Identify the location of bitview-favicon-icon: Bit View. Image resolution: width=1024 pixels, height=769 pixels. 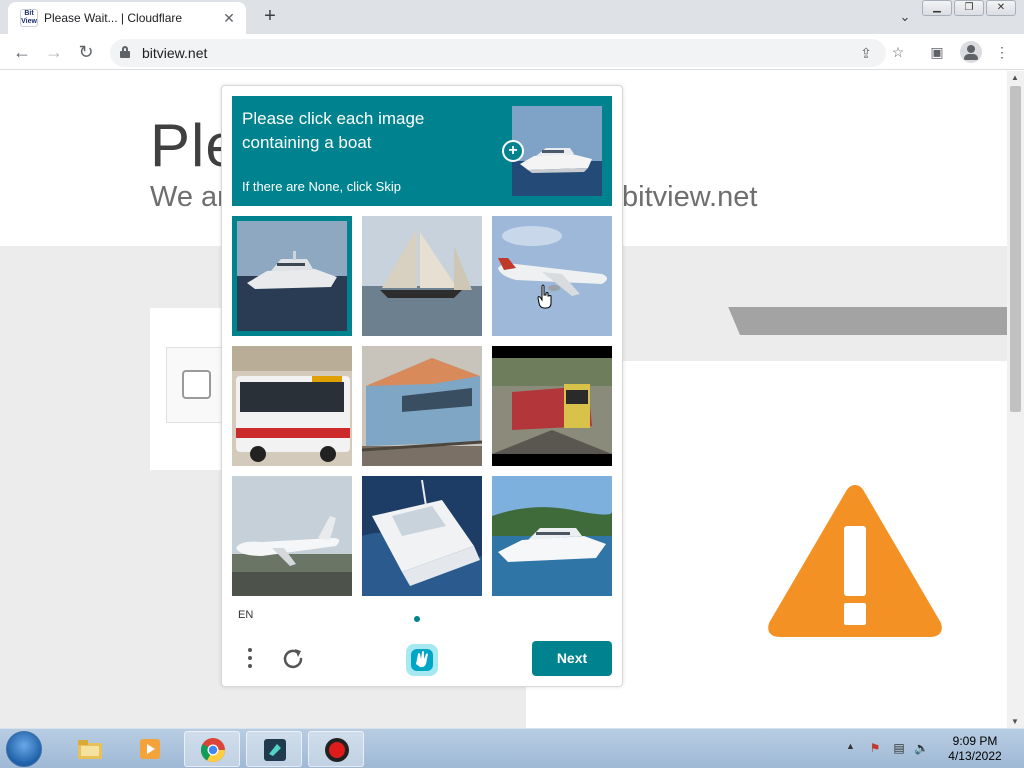
(29, 18).